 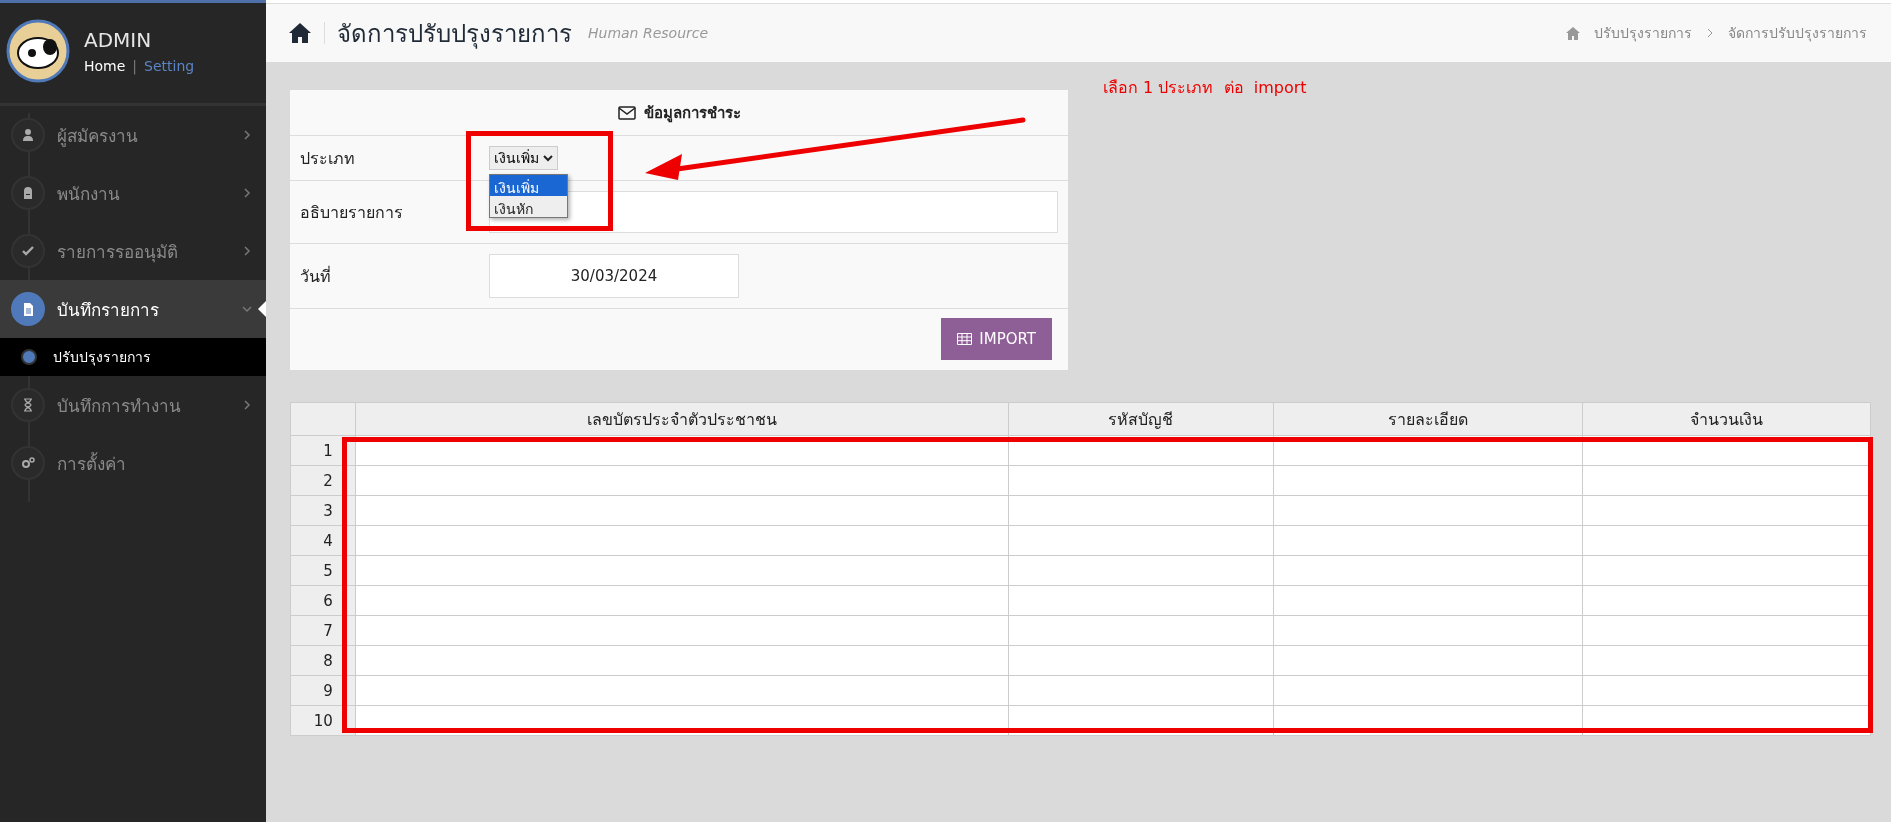 I want to click on panel-title: ข้อมูลการชำระ, so click(x=692, y=113).